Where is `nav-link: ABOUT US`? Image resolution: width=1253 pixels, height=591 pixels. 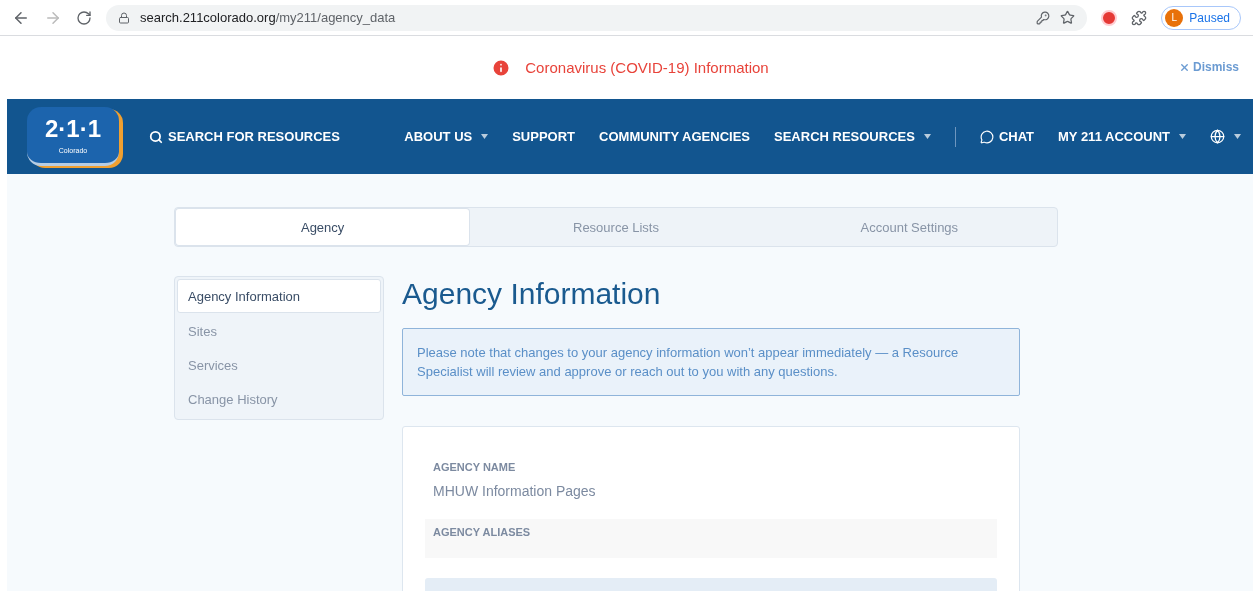 nav-link: ABOUT US is located at coordinates (446, 136).